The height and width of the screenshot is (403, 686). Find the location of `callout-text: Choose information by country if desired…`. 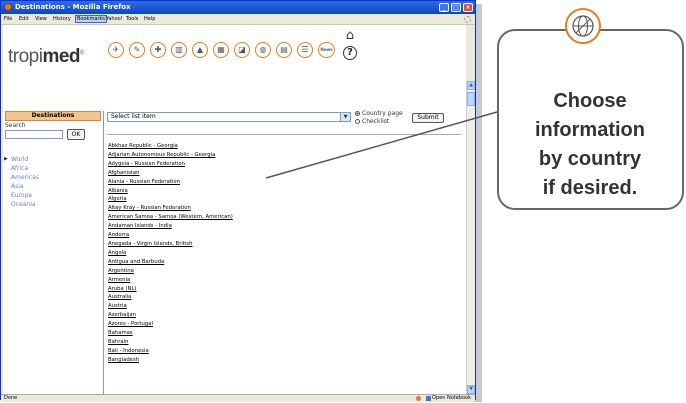

callout-text: Choose information by country if desired… is located at coordinates (590, 144).